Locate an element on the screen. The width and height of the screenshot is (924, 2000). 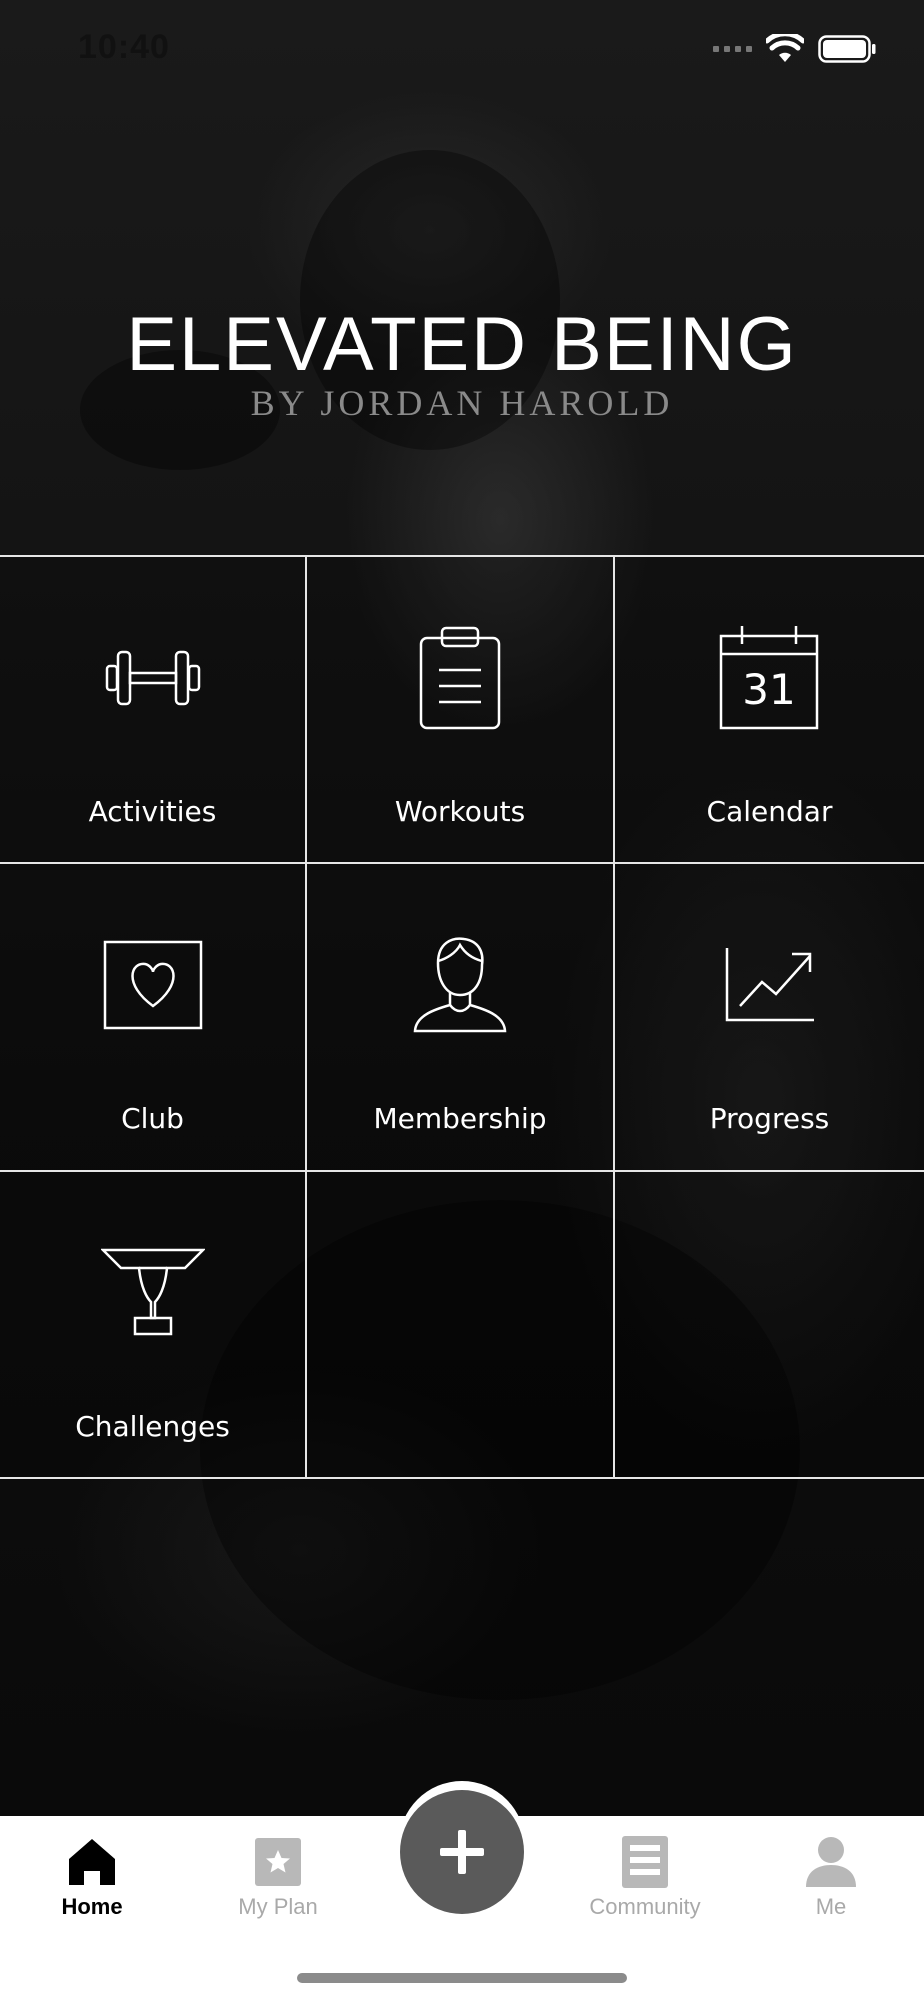
wifi-icon is located at coordinates (785, 48).